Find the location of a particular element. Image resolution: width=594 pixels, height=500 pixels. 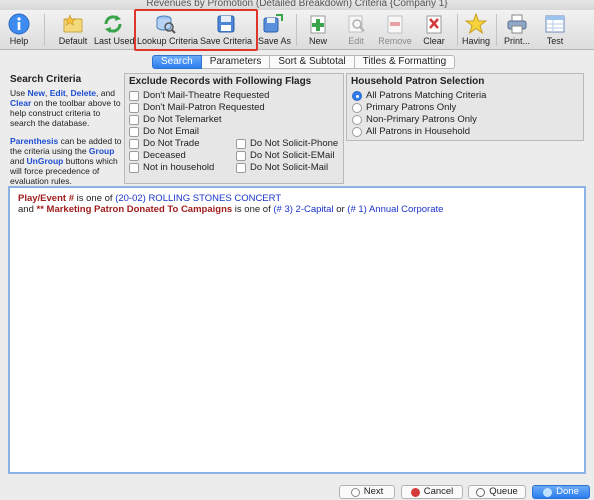

flag-dont-mail-patron: Don't Mail-Patron Requested is located at coordinates (197, 107).